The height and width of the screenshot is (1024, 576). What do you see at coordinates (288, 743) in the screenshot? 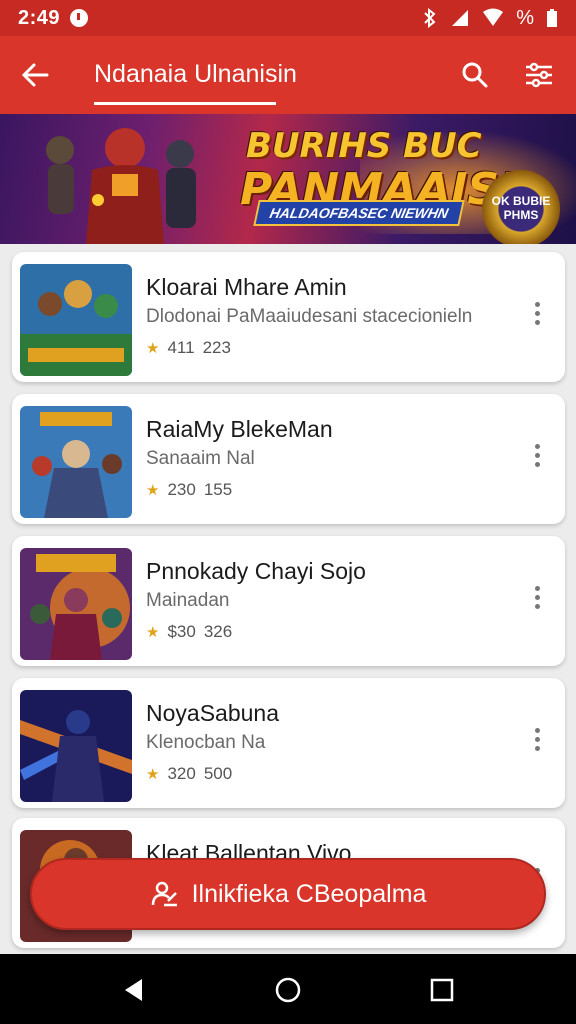
I see `list-item: NoyaSabuna Klenocban Na ★ 320 500` at bounding box center [288, 743].